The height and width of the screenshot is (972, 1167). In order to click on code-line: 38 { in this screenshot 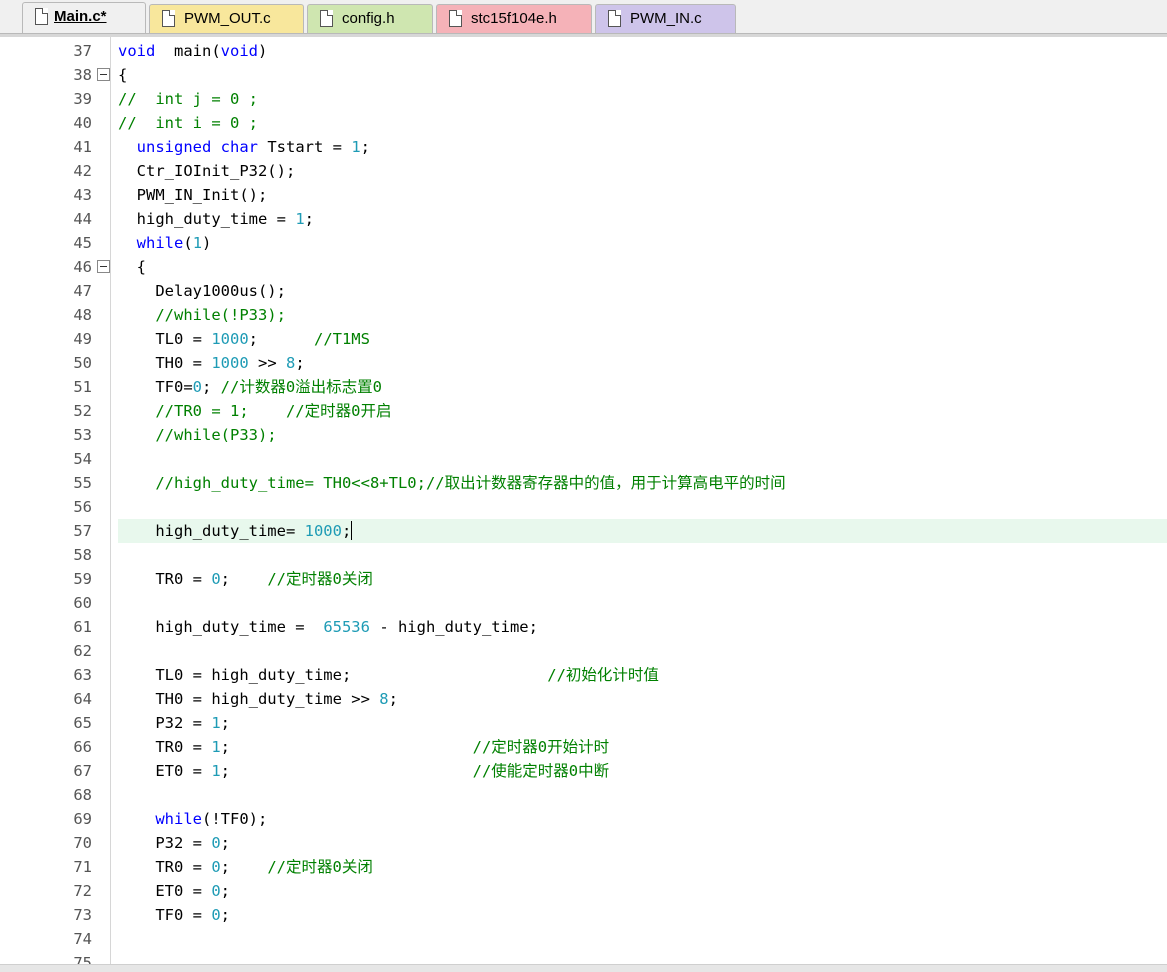, I will do `click(583, 75)`.